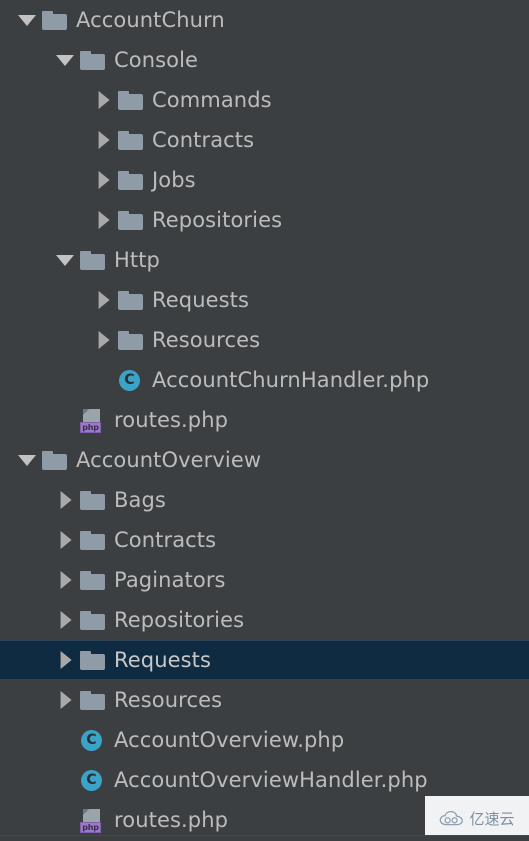  Describe the element at coordinates (264, 838) in the screenshot. I see `tree-bottom-edge` at that location.